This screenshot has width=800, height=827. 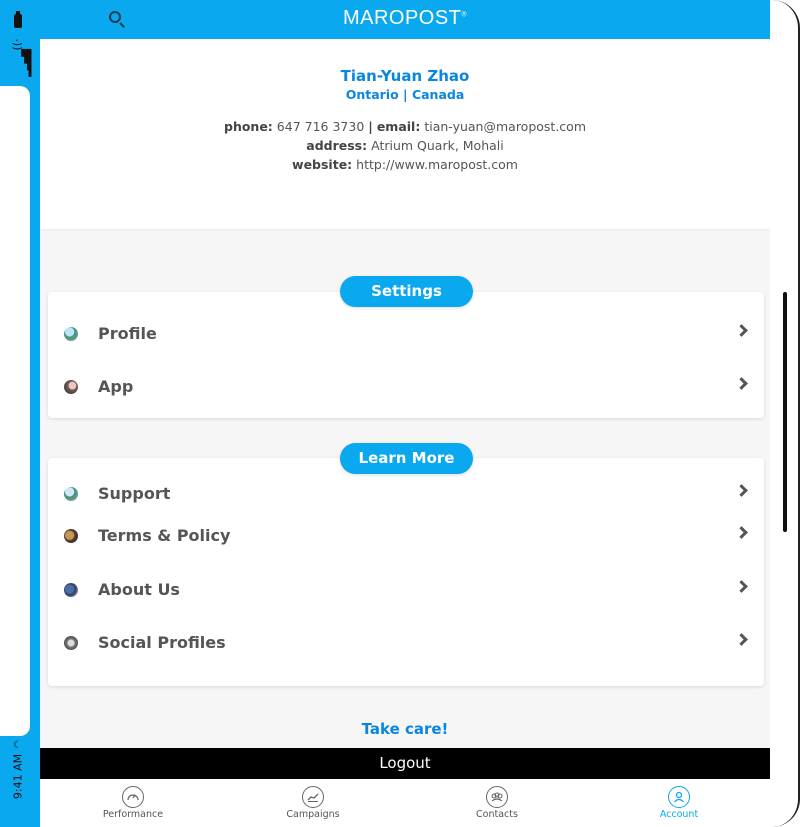 I want to click on address-line: address: Atrium Quark, Mohali, so click(x=405, y=145).